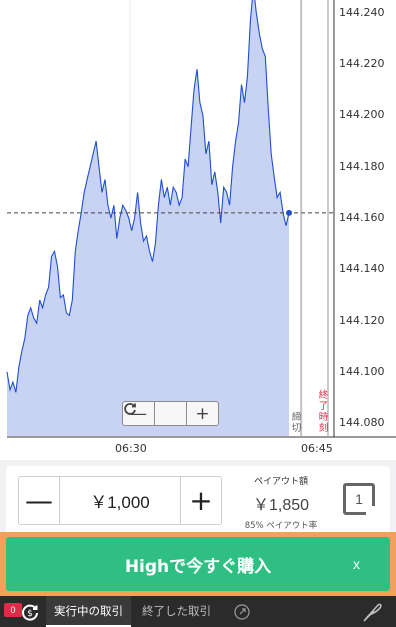  What do you see at coordinates (280, 482) in the screenshot?
I see `payout-label: ペイアウト額` at bounding box center [280, 482].